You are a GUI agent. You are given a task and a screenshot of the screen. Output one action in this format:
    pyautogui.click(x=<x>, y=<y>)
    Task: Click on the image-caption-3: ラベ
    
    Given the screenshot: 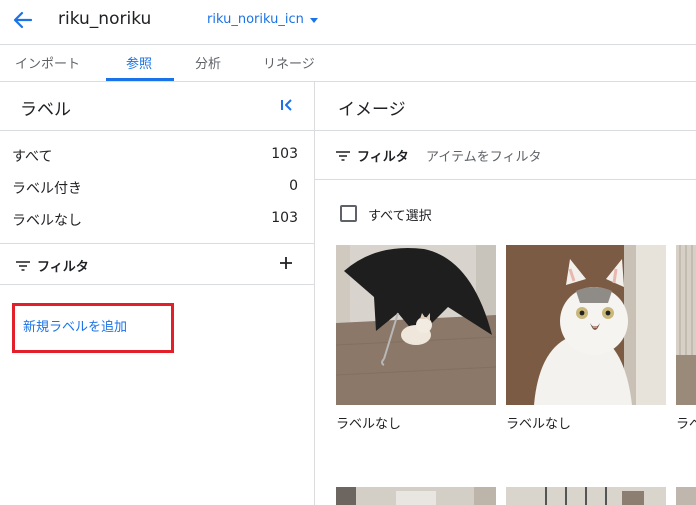 What is the action you would take?
    pyautogui.click(x=686, y=424)
    